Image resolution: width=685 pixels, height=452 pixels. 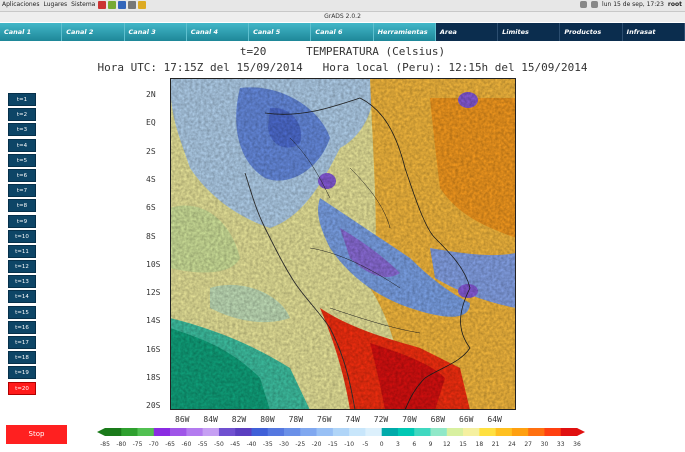 I want to click on time-button-10: t=10, so click(x=22, y=236).